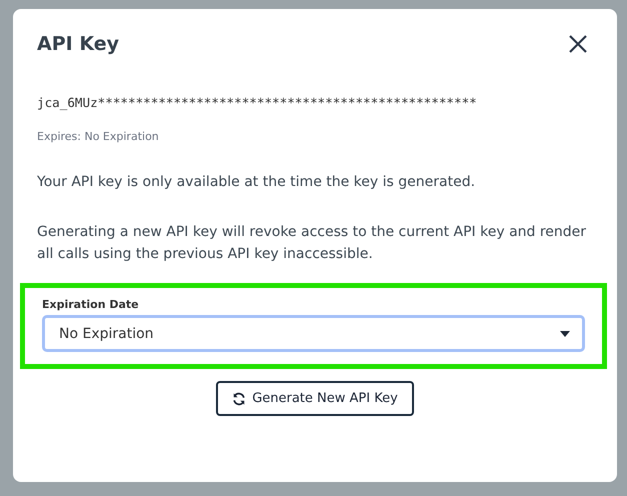  What do you see at coordinates (256, 182) in the screenshot?
I see `info-paragraph: Your API key is only available at the time the key is generated.` at bounding box center [256, 182].